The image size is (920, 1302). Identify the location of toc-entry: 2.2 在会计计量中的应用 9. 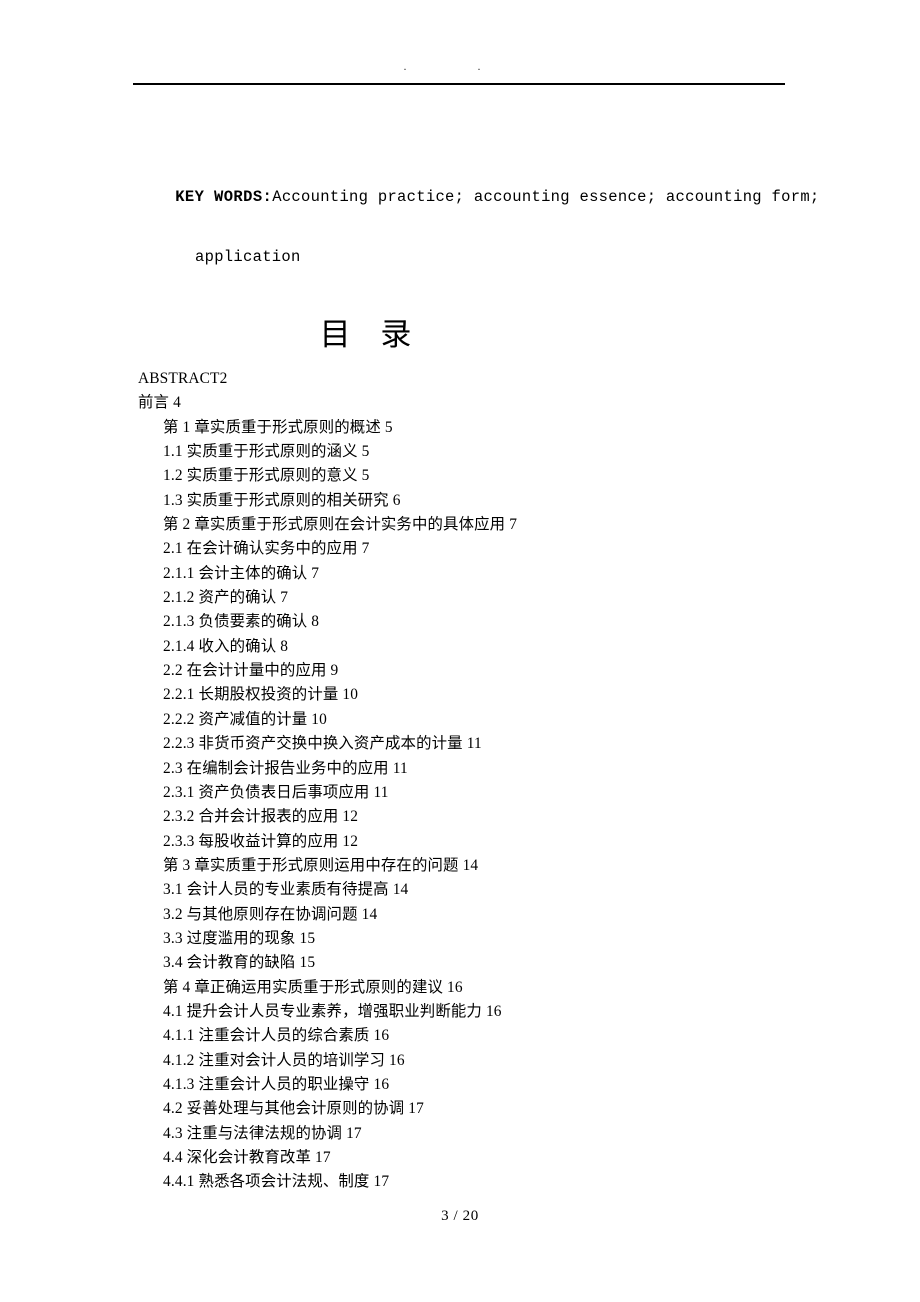
(508, 671).